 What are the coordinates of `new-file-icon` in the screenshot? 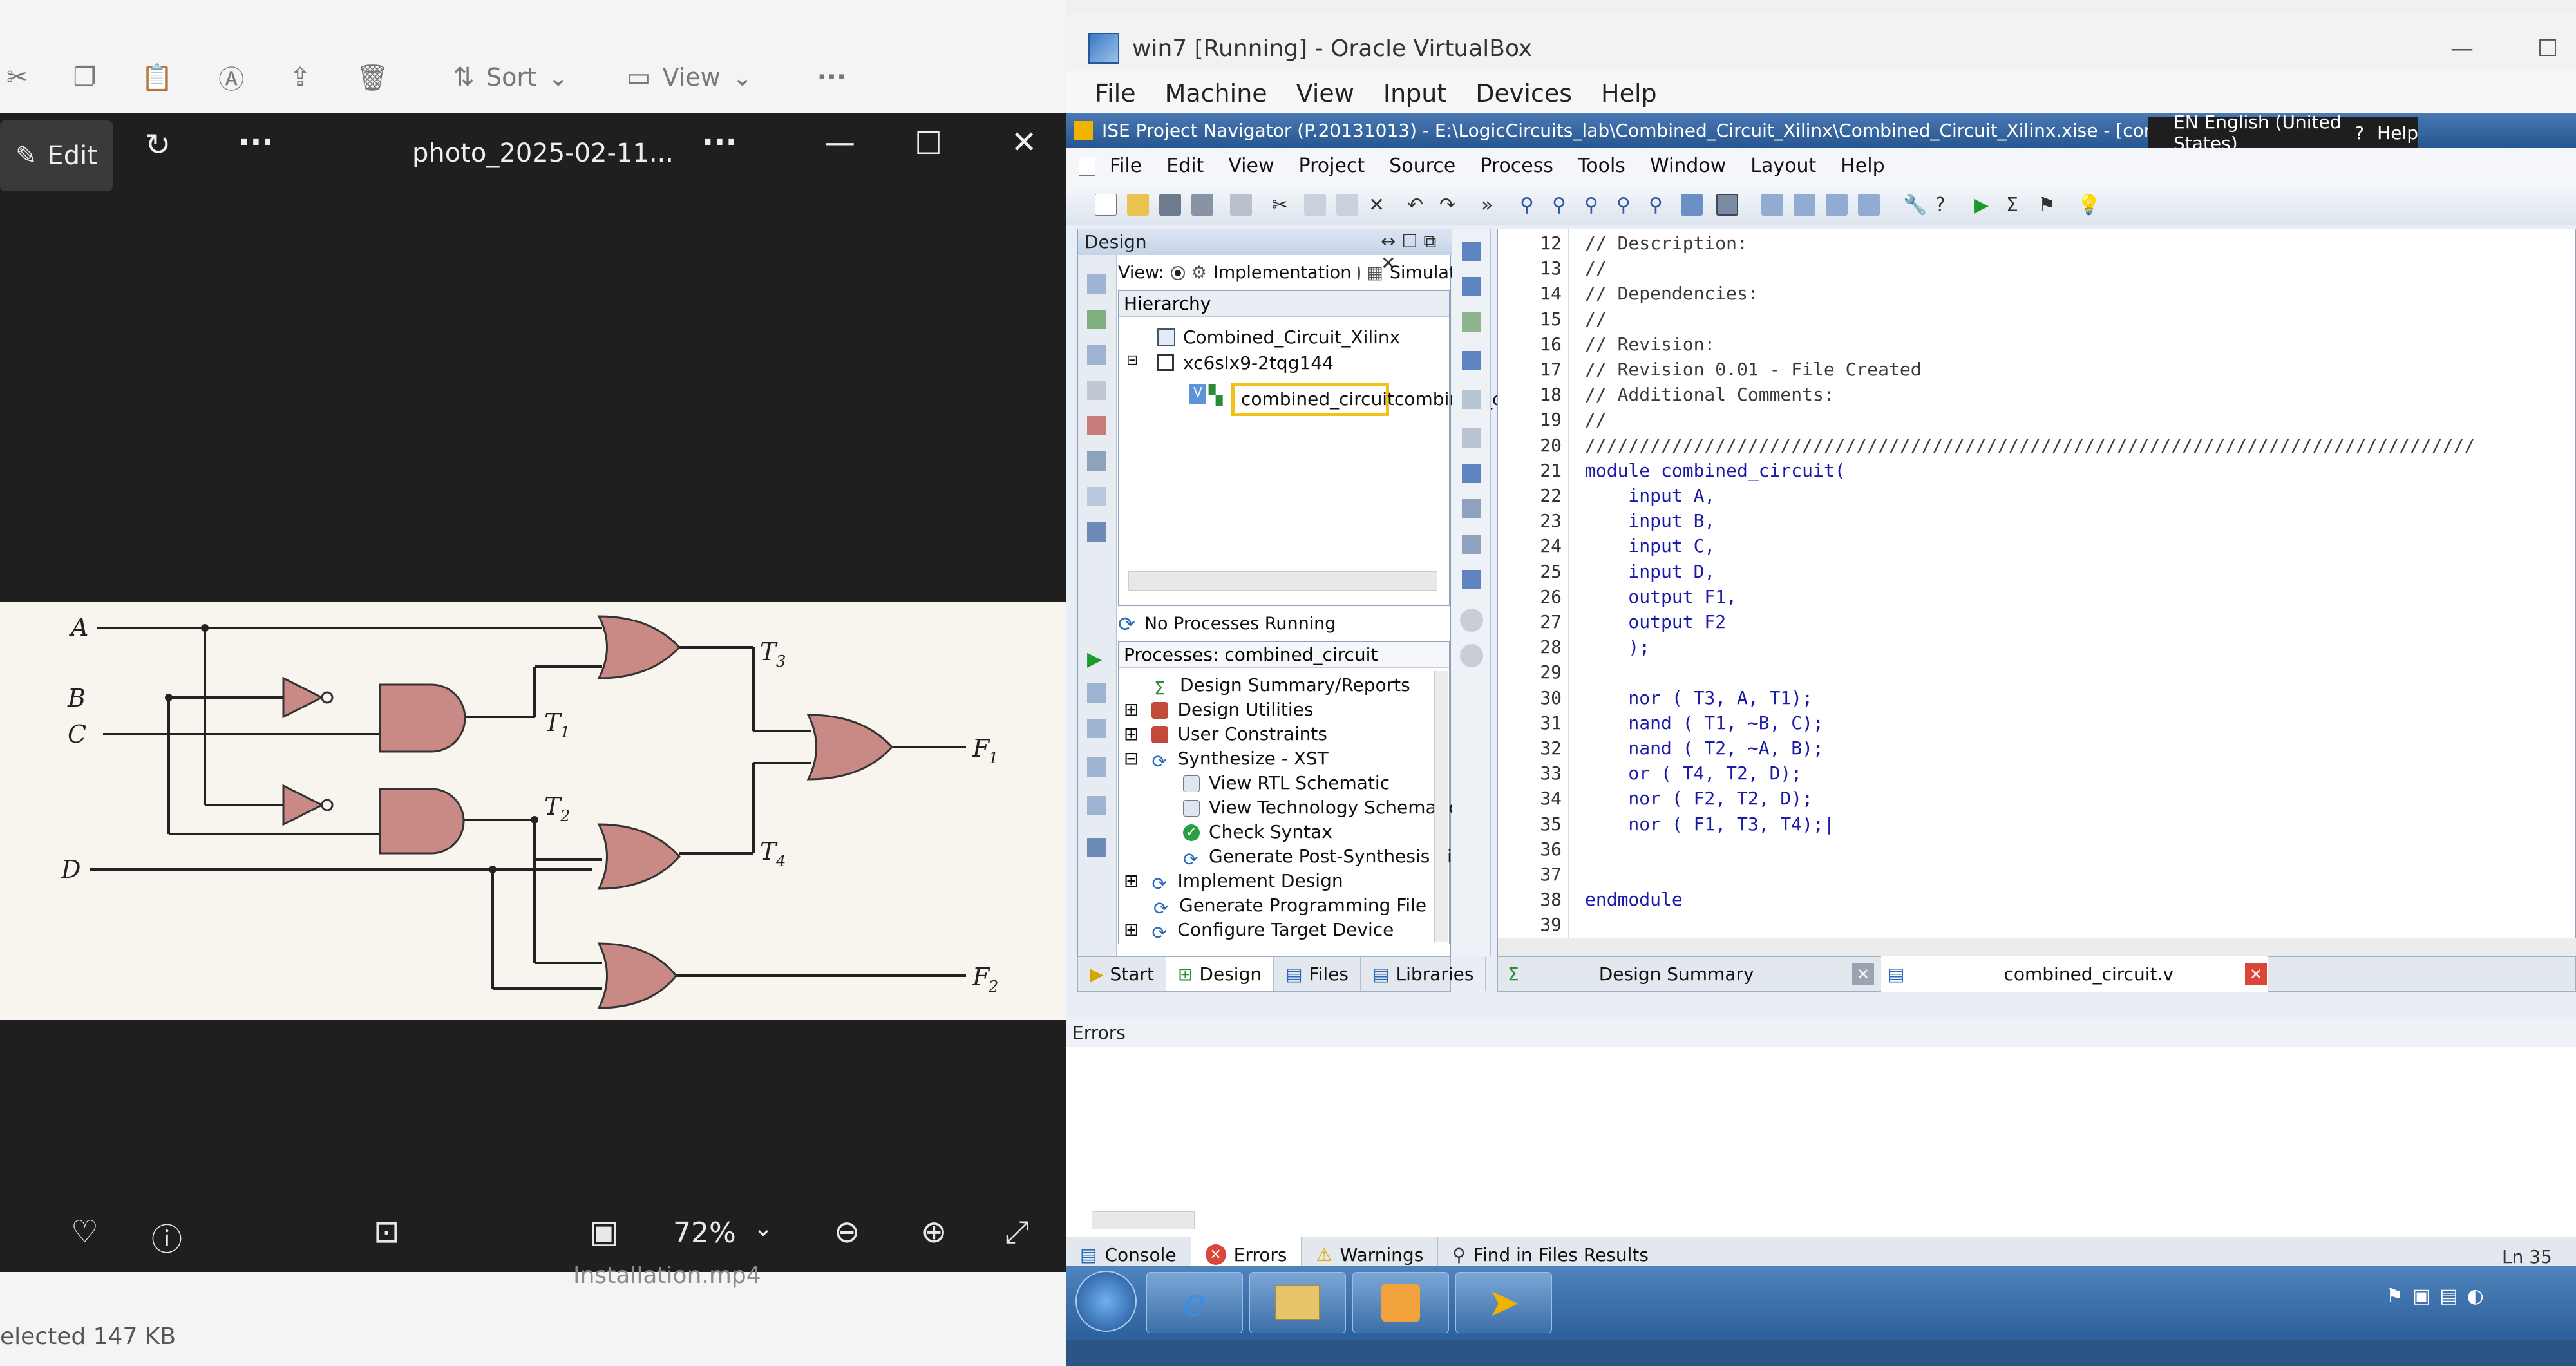 It's located at (1106, 205).